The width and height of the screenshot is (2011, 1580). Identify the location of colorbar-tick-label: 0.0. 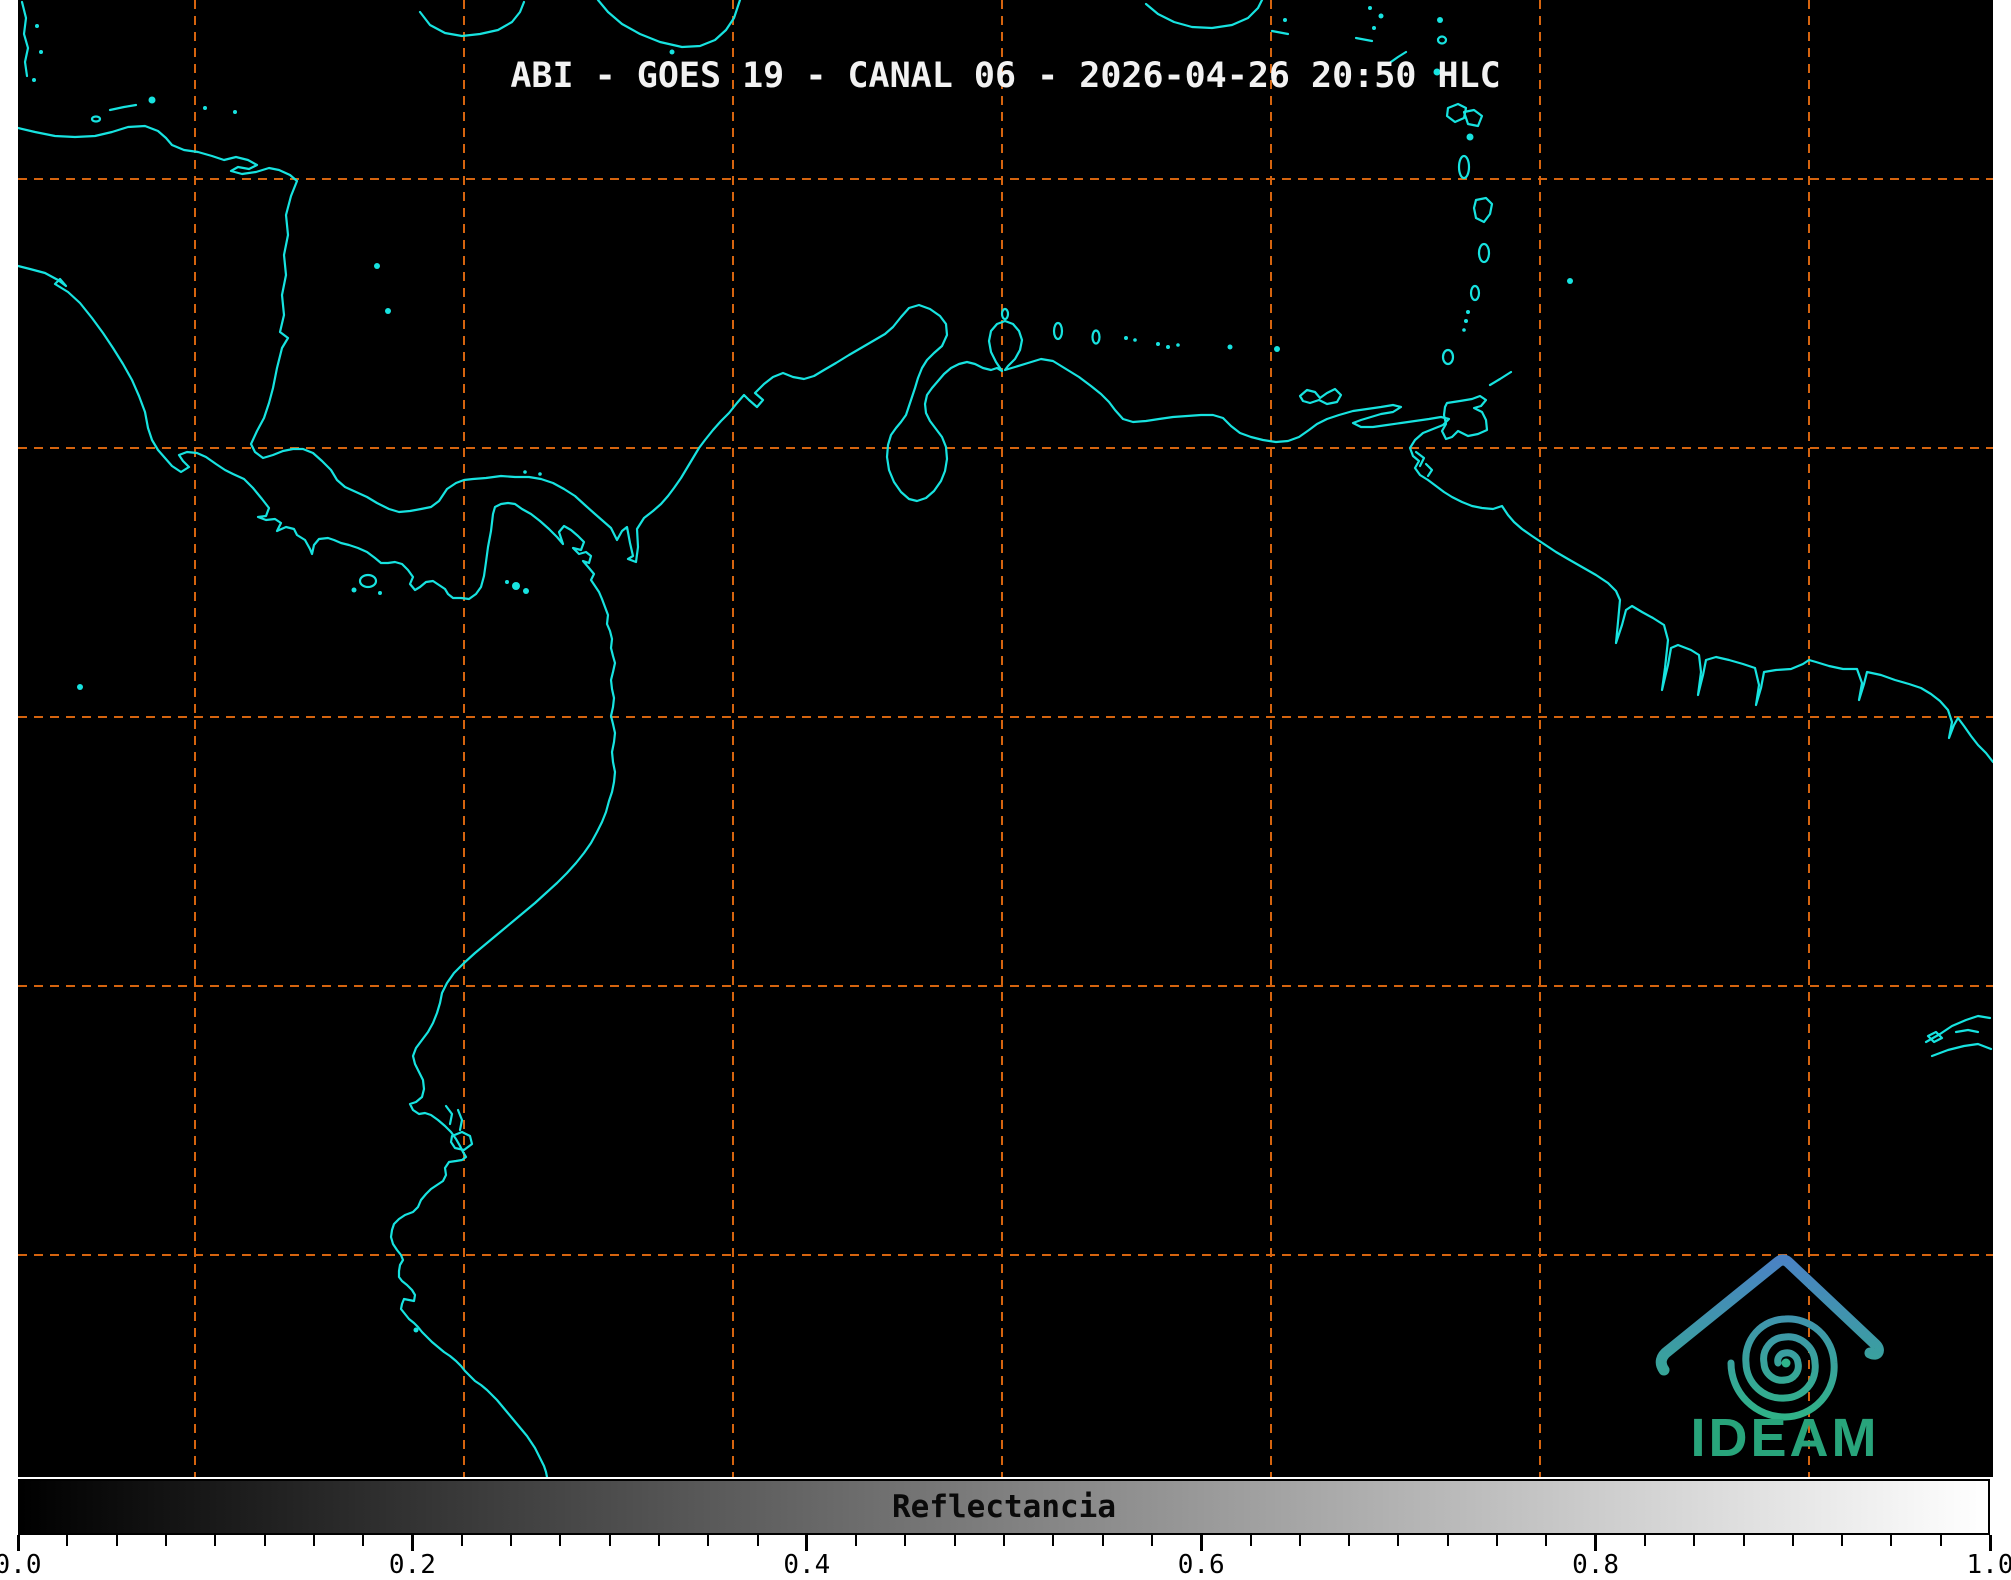
(21, 1565).